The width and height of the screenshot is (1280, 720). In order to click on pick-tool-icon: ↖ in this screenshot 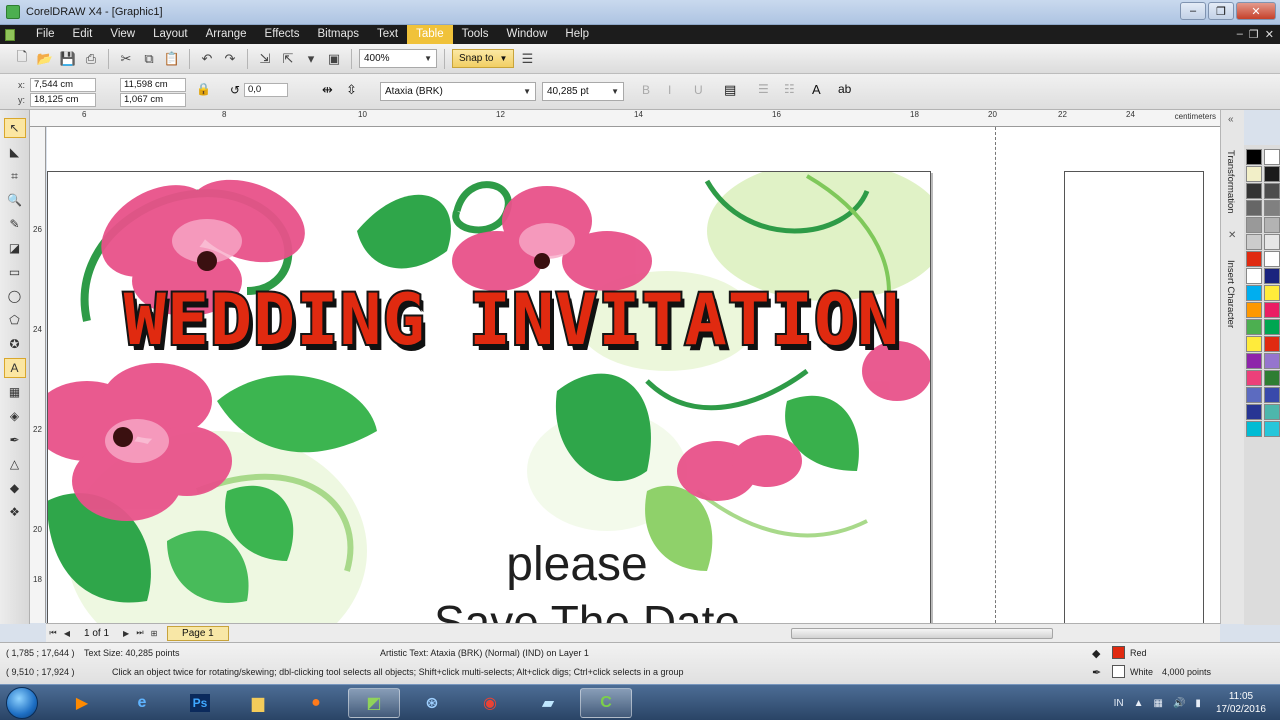, I will do `click(14, 128)`.